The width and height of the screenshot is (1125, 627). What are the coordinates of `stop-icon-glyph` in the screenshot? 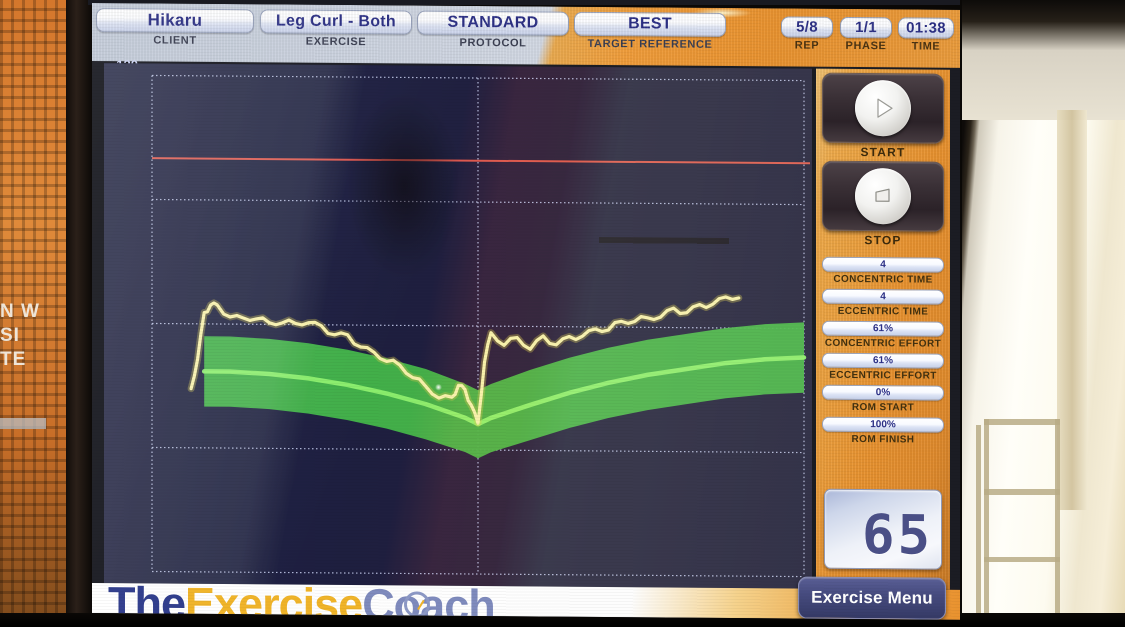 It's located at (882, 195).